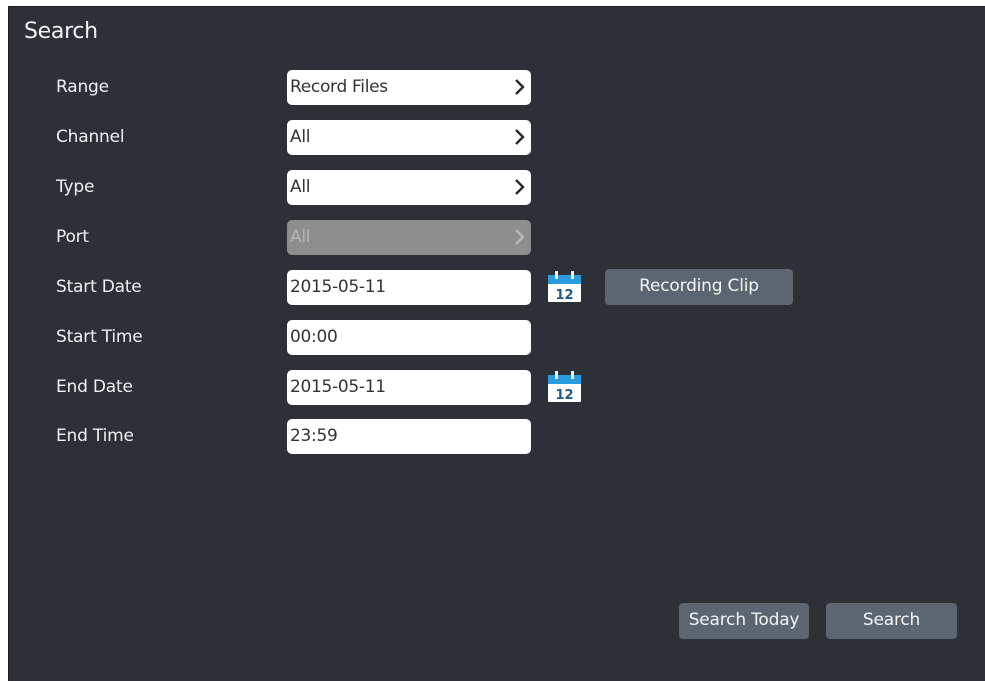 The height and width of the screenshot is (681, 985). What do you see at coordinates (94, 387) in the screenshot?
I see `end-date-label: End Date` at bounding box center [94, 387].